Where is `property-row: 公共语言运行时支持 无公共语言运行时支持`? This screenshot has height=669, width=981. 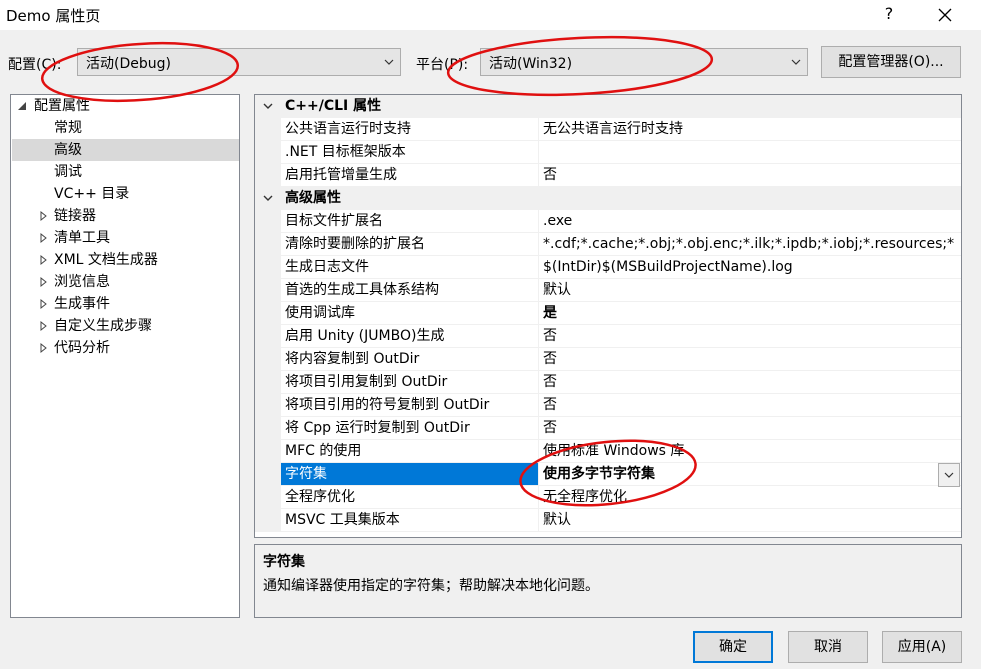 property-row: 公共语言运行时支持 无公共语言运行时支持 is located at coordinates (608, 129).